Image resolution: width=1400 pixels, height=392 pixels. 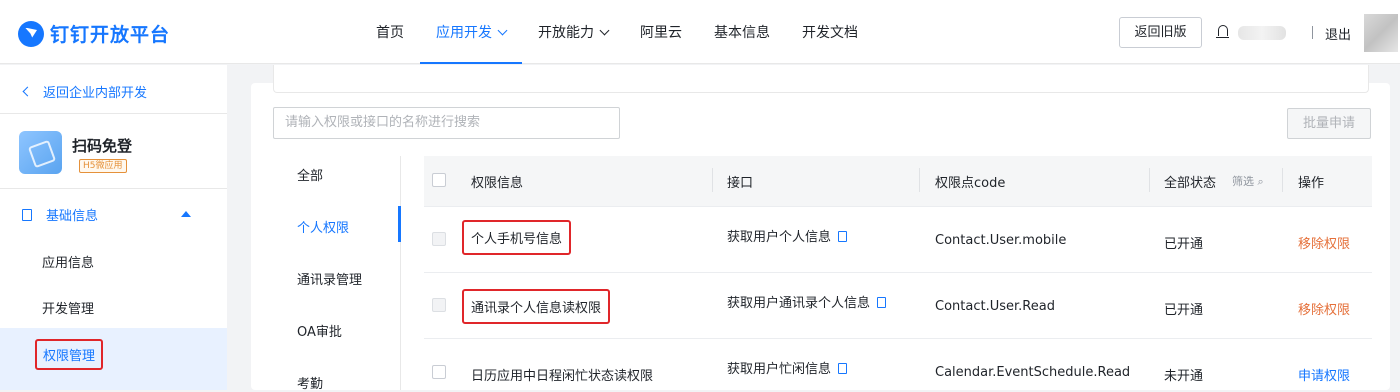 I want to click on search-icon: ⌕, so click(x=1260, y=181).